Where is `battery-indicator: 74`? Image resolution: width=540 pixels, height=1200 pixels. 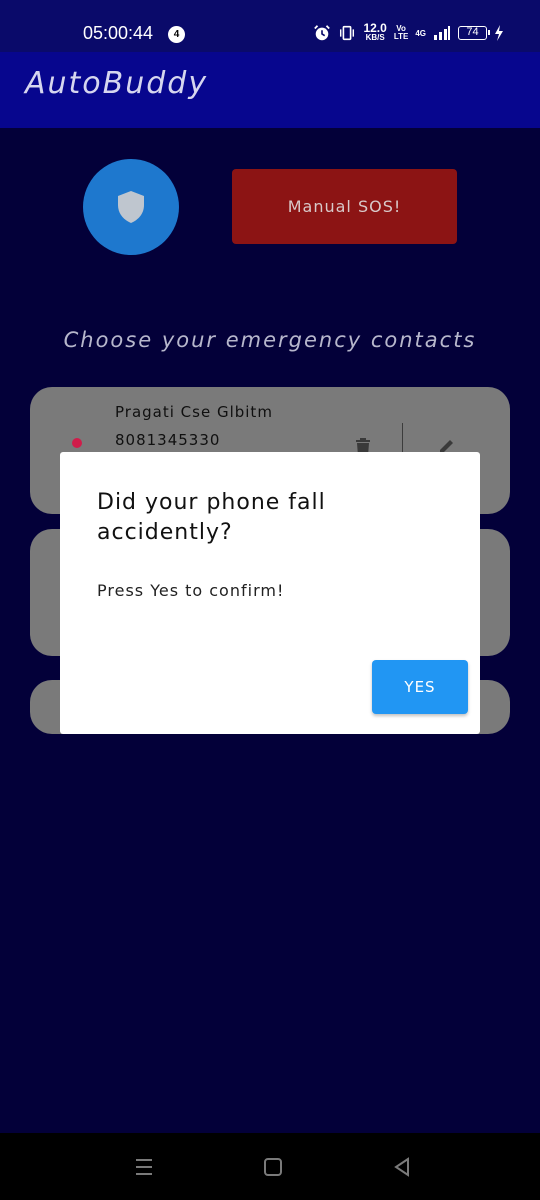 battery-indicator: 74 is located at coordinates (474, 33).